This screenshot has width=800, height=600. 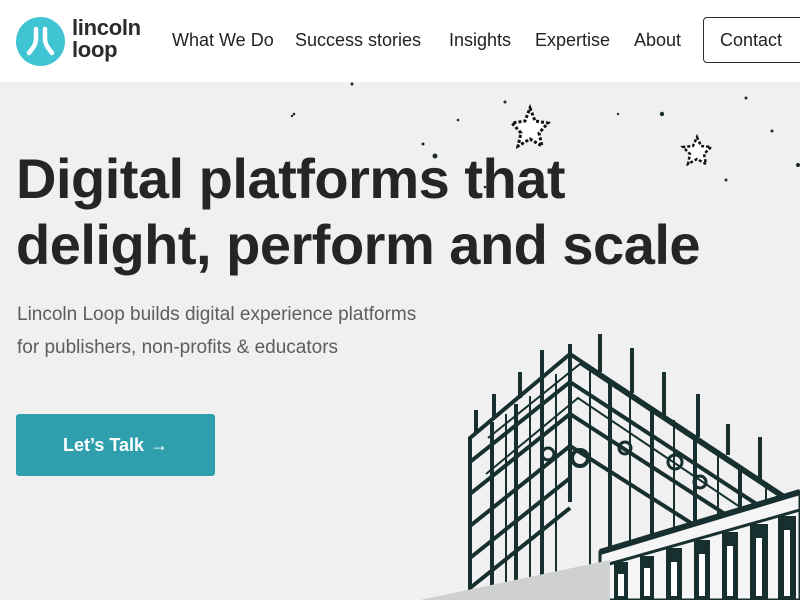 What do you see at coordinates (572, 40) in the screenshot?
I see `nav-expertise: Expertise` at bounding box center [572, 40].